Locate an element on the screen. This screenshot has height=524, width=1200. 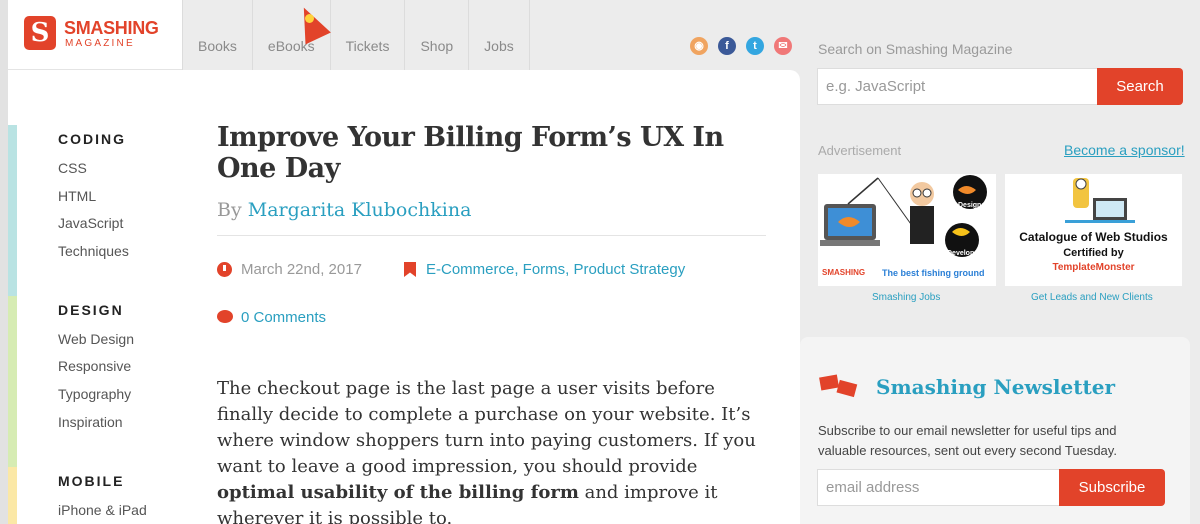
twitter-icon: t is located at coordinates (755, 46).